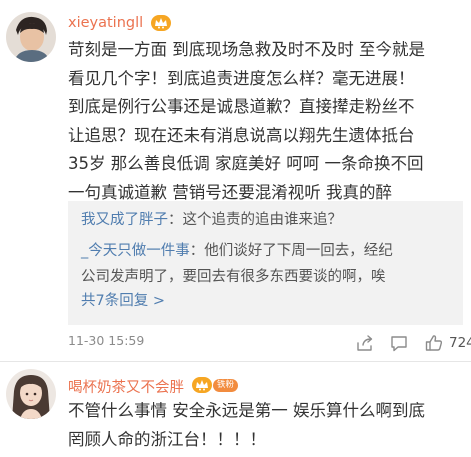  I want to click on comment-body-line: 到底是例行公事还是诚恳道歉？直接撵走粉丝不, so click(241, 106).